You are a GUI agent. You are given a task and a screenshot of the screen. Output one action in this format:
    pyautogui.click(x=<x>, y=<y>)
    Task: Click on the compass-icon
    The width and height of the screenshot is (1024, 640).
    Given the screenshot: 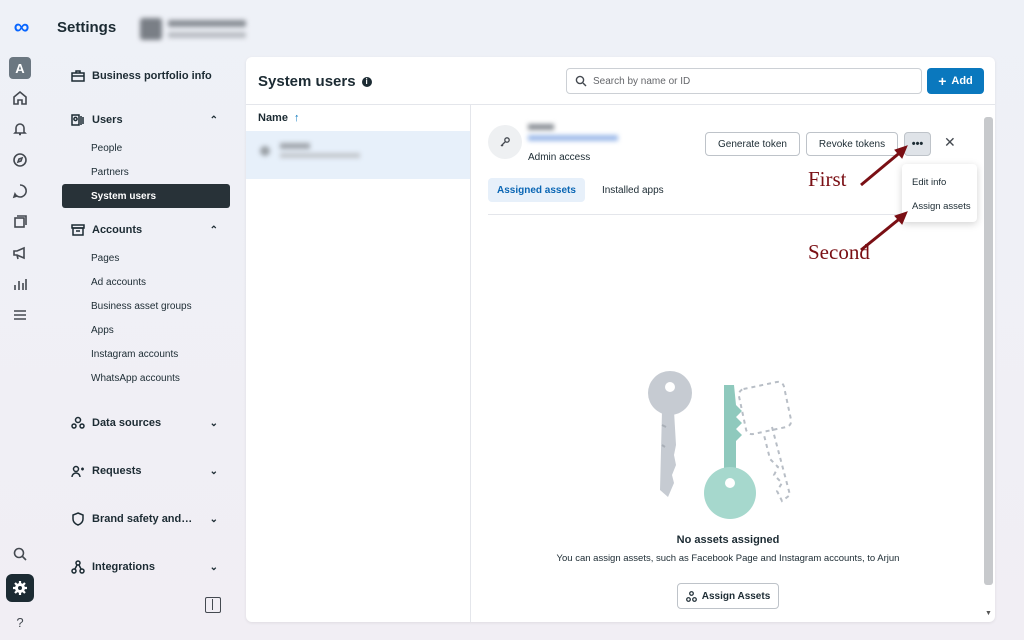 What is the action you would take?
    pyautogui.click(x=20, y=160)
    